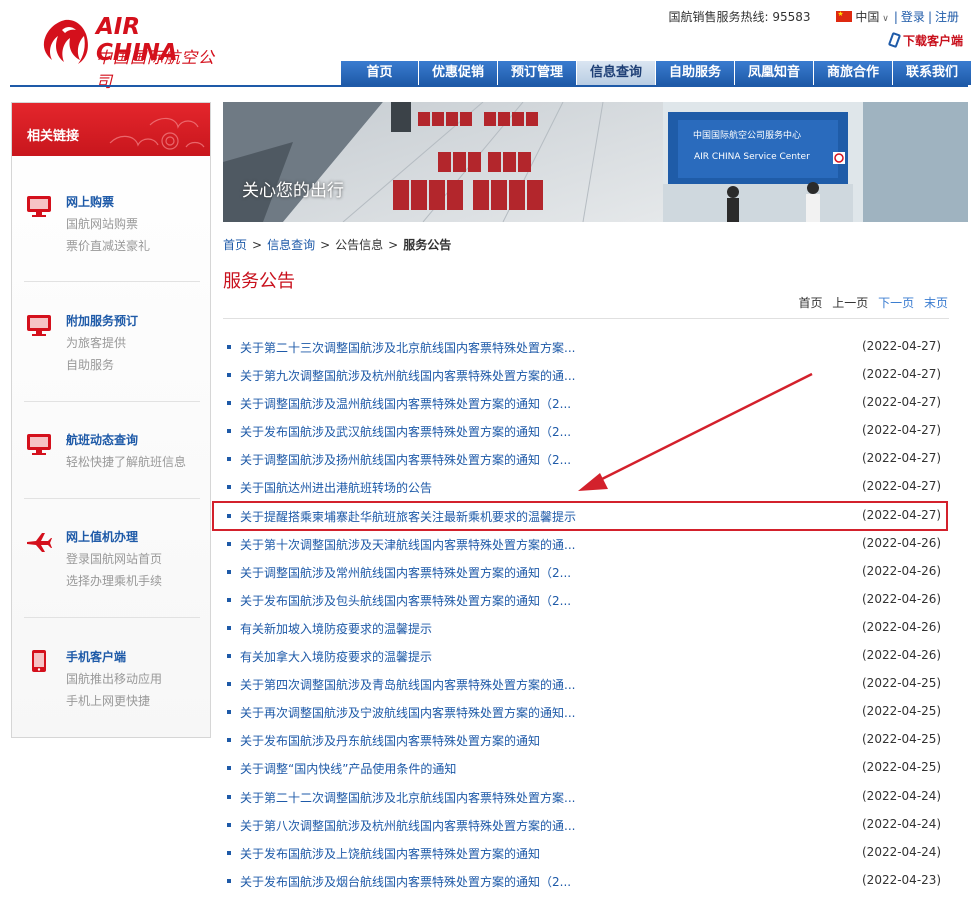 The height and width of the screenshot is (906, 973). Describe the element at coordinates (913, 17) in the screenshot. I see `login-link: 登录` at that location.